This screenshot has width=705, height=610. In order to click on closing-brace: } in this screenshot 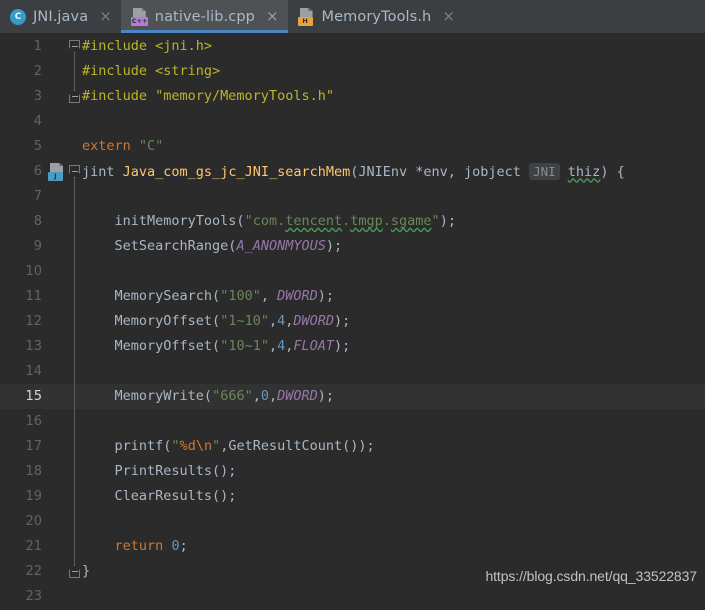, I will do `click(86, 571)`.